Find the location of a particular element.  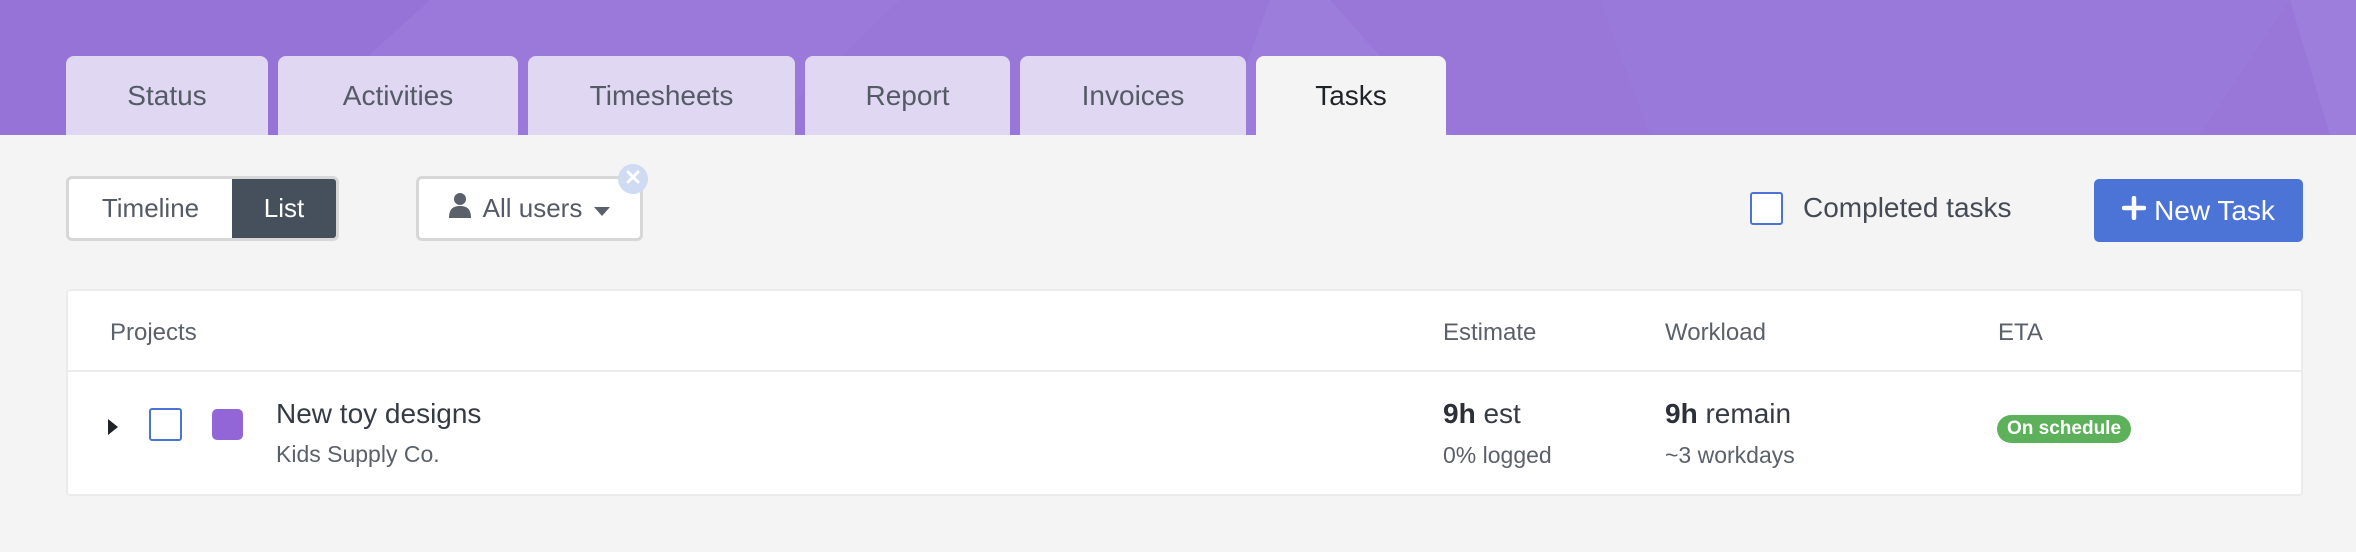

users-filter-label: All users is located at coordinates (532, 208).